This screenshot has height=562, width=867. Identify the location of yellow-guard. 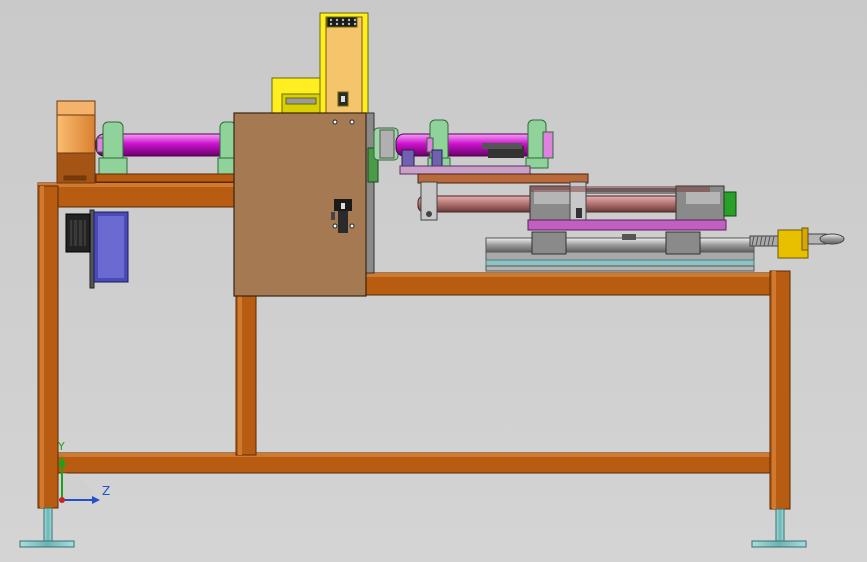
(320, 67).